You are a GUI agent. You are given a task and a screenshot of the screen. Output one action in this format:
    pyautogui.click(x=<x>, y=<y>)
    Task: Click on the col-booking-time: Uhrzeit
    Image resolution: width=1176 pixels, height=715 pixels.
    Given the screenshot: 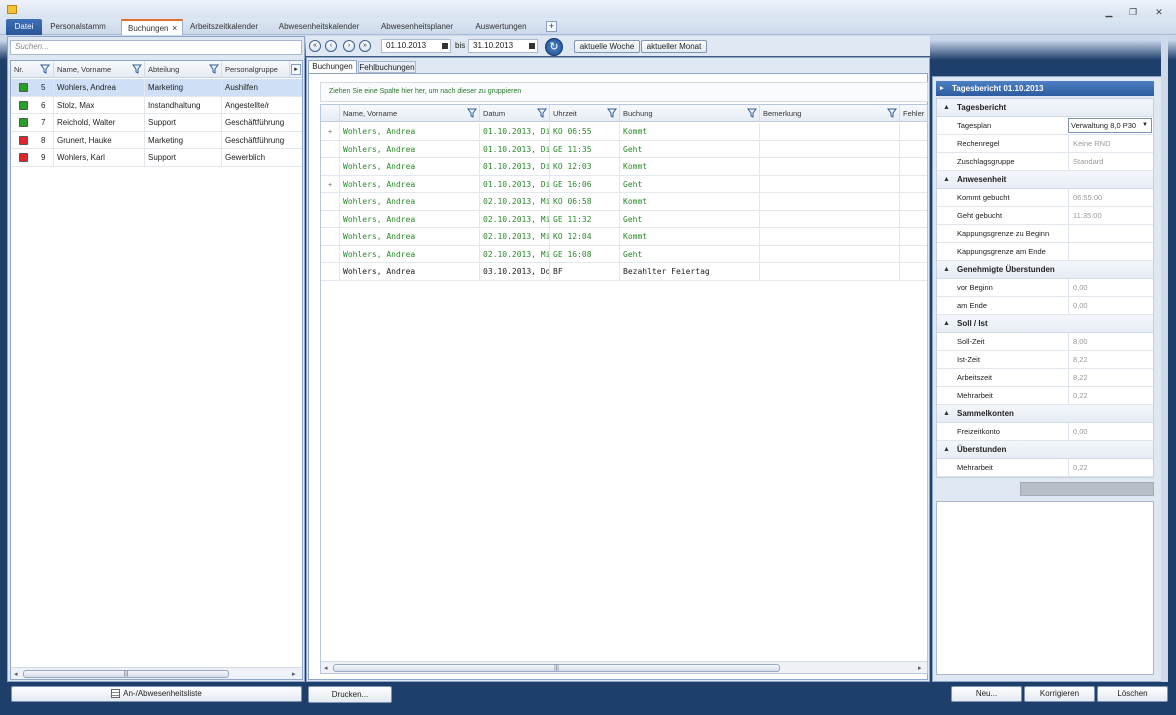 What is the action you would take?
    pyautogui.click(x=585, y=113)
    